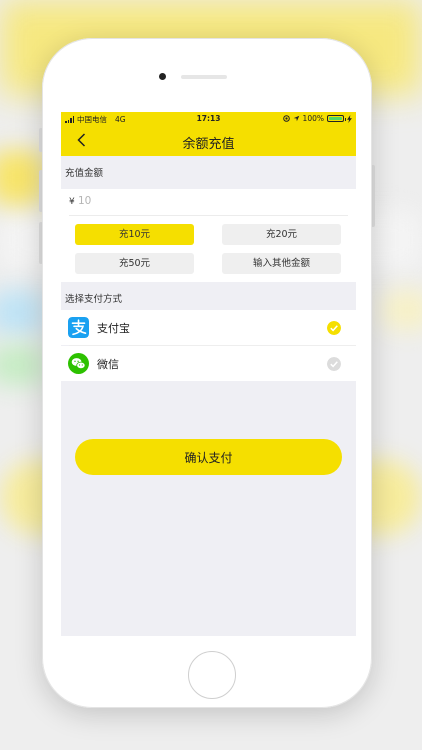 Image resolution: width=422 pixels, height=750 pixels. Describe the element at coordinates (208, 249) in the screenshot. I see `amount-options: 充10元 充20元 充50元 输入其他金额` at that location.